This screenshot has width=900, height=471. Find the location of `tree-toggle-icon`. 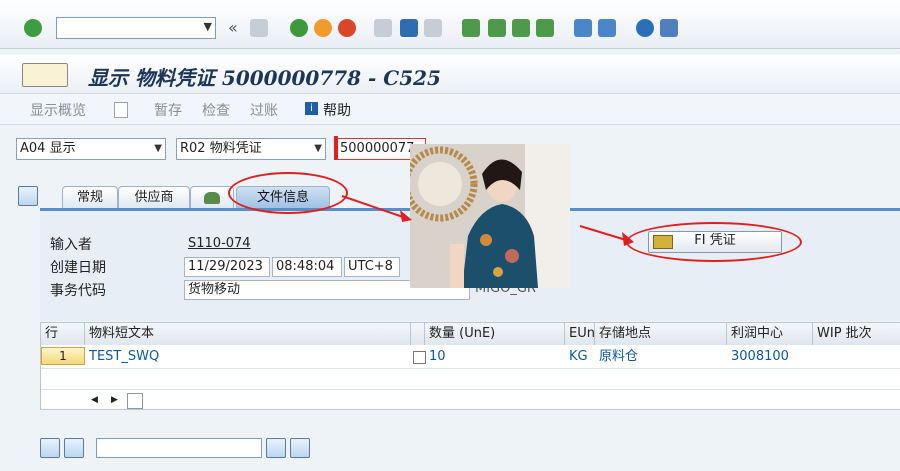

tree-toggle-icon is located at coordinates (28, 196).